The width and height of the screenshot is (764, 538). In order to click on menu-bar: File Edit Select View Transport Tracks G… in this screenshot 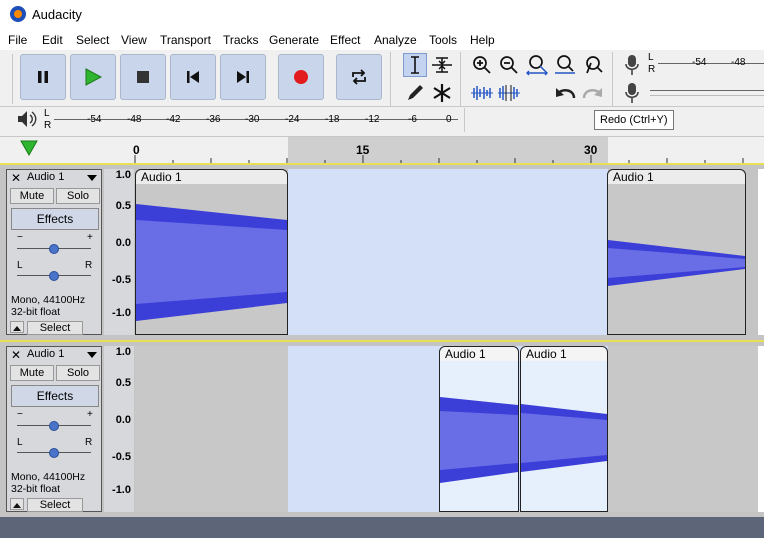, I will do `click(382, 40)`.